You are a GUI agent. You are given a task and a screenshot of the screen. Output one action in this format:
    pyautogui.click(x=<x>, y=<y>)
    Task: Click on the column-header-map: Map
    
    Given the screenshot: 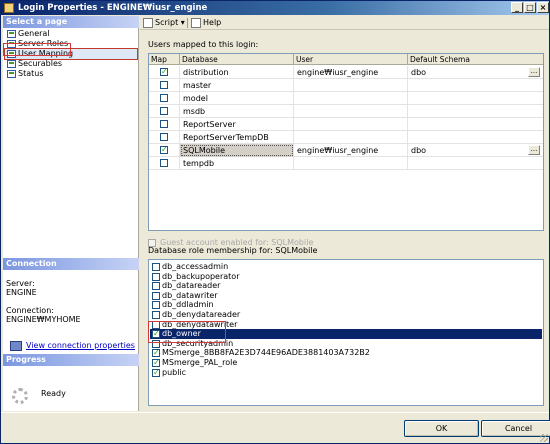 What is the action you would take?
    pyautogui.click(x=164, y=59)
    